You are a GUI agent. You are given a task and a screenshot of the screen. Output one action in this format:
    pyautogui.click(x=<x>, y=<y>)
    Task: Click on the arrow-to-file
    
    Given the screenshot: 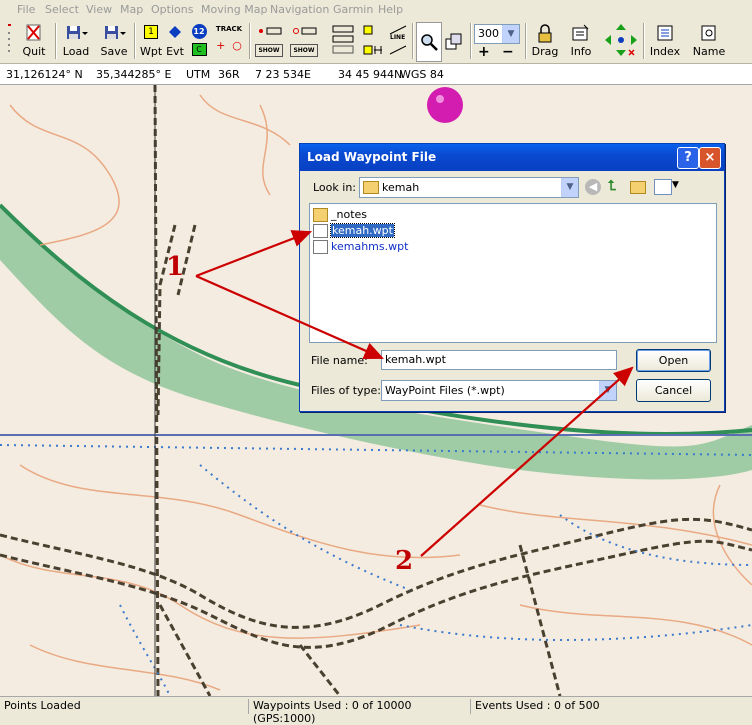 What is the action you would take?
    pyautogui.click(x=254, y=254)
    